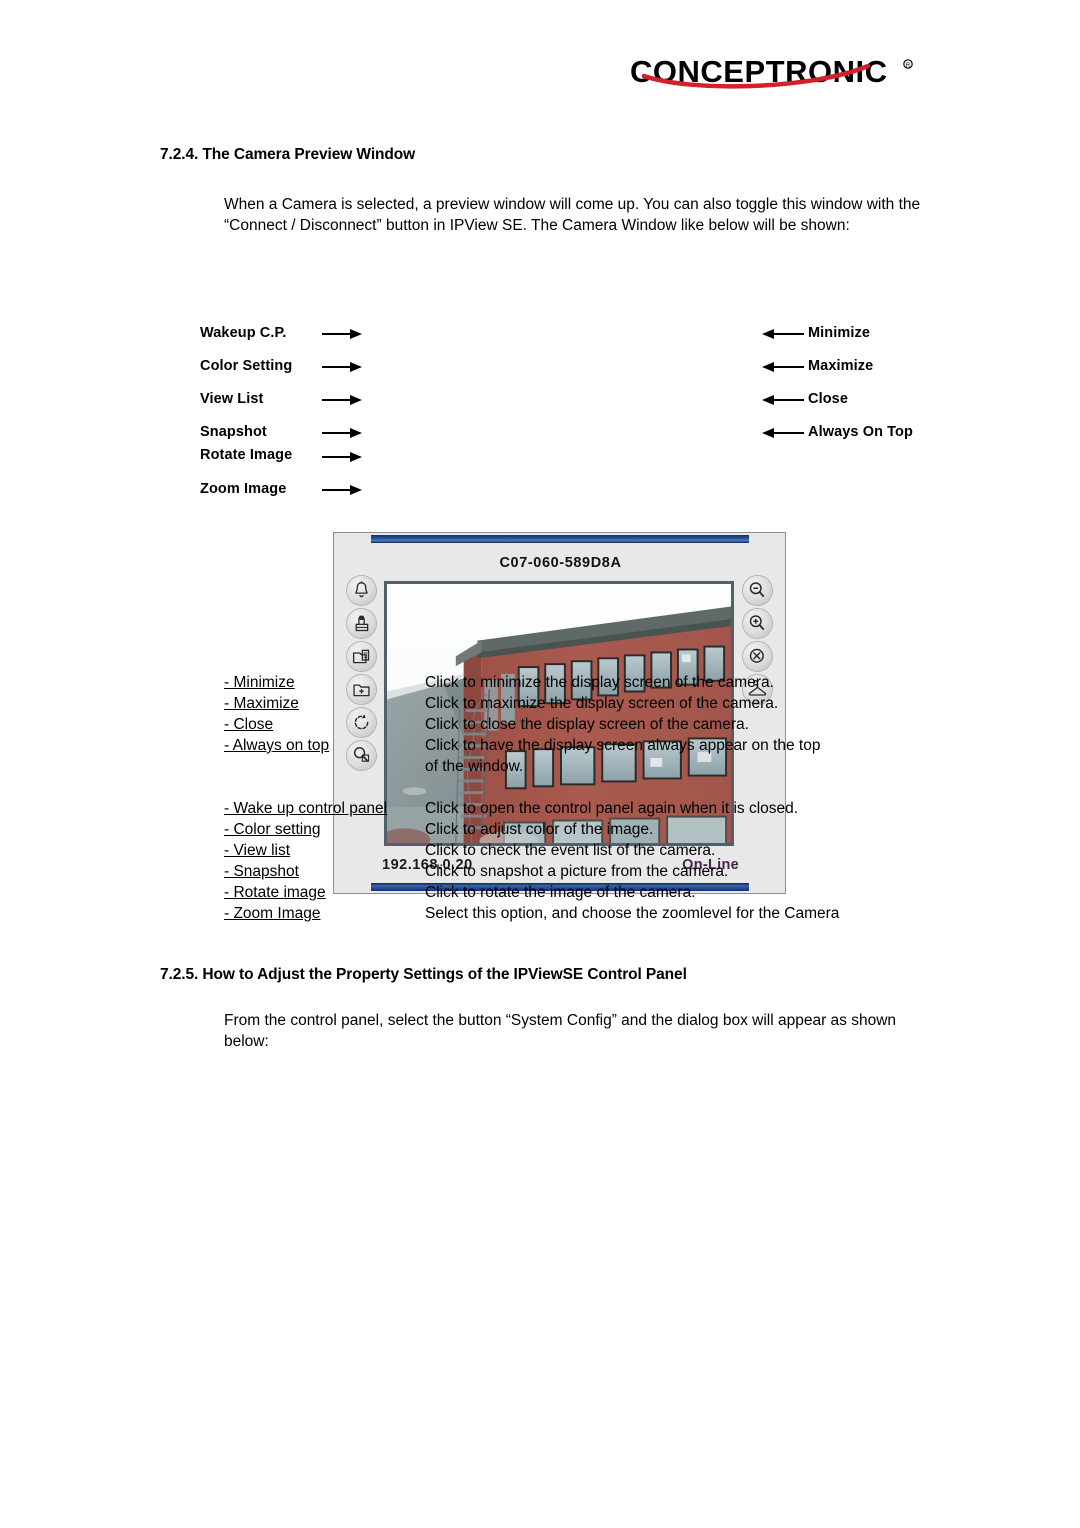 The height and width of the screenshot is (1528, 1080). What do you see at coordinates (539, 829) in the screenshot?
I see `desc-color-setting: Click to adjust color of the image.` at bounding box center [539, 829].